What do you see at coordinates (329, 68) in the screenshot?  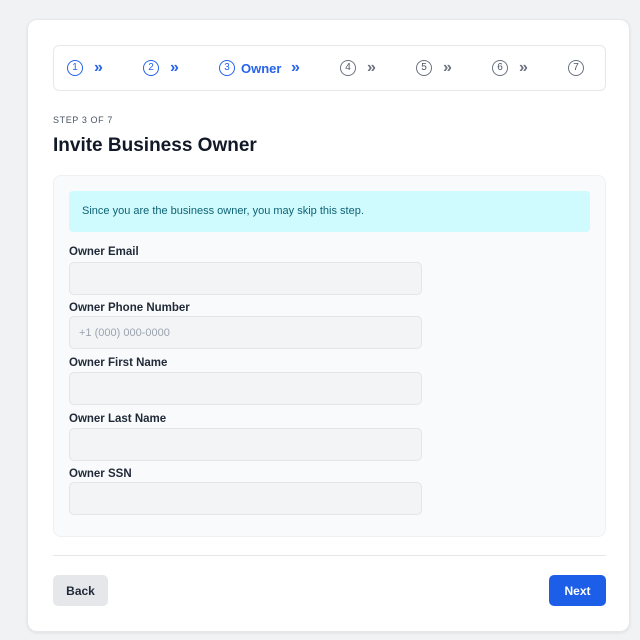 I see `progress-stepper: 1 » 2 » 3 Owner » 4 » 5 » 6 » 7` at bounding box center [329, 68].